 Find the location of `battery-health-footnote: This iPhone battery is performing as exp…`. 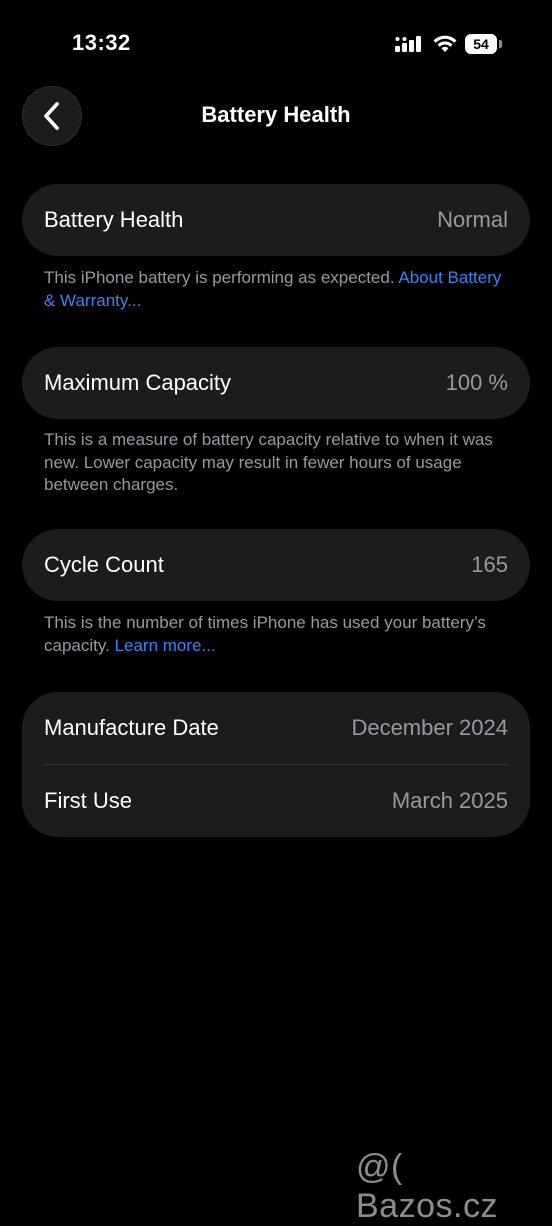

battery-health-footnote: This iPhone battery is performing as exp… is located at coordinates (279, 289).